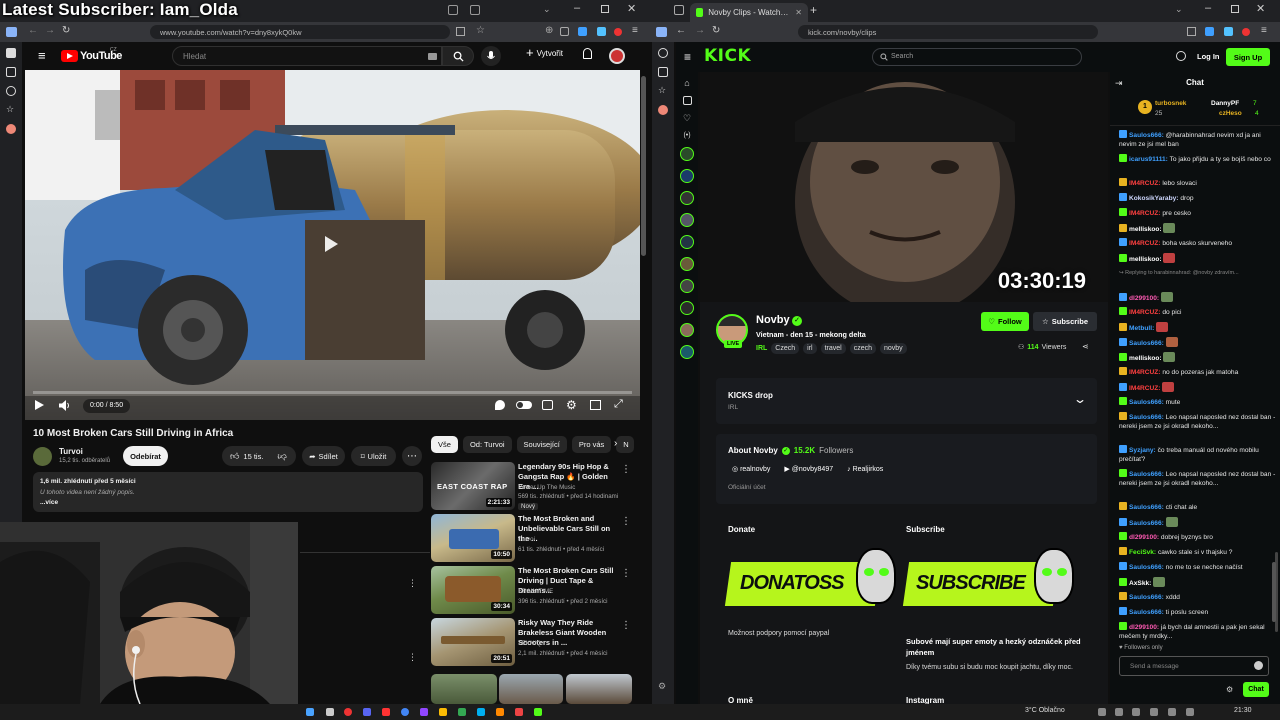 The height and width of the screenshot is (720, 1280). I want to click on tiktok-link: ♪ Realjirkos, so click(865, 469).